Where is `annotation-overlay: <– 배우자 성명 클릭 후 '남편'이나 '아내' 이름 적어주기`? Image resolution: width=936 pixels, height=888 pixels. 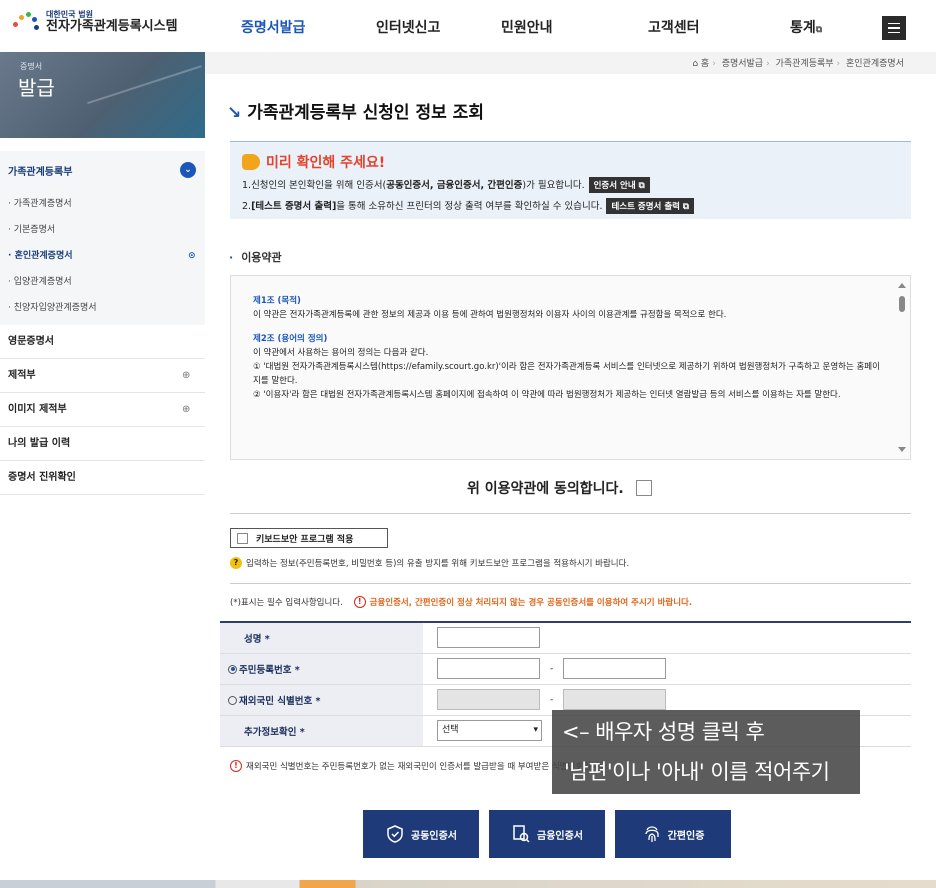 annotation-overlay: <– 배우자 성명 클릭 후 '남편'이나 '아내' 이름 적어주기 is located at coordinates (706, 752).